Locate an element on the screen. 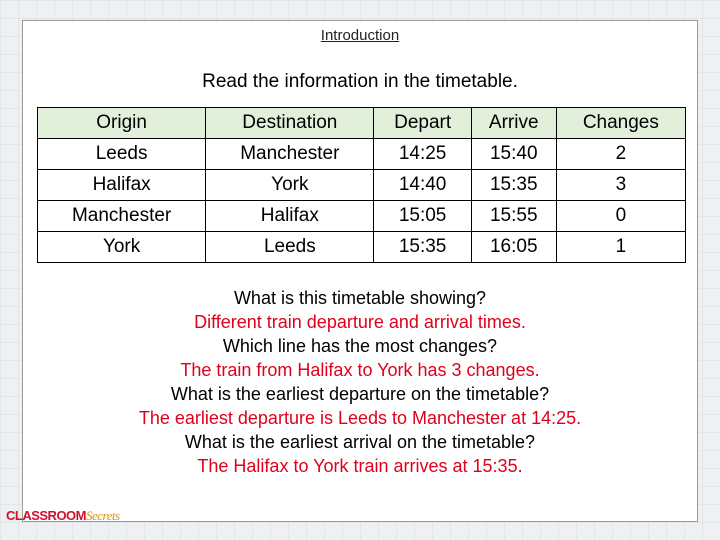  cell: 14:40 is located at coordinates (422, 185).